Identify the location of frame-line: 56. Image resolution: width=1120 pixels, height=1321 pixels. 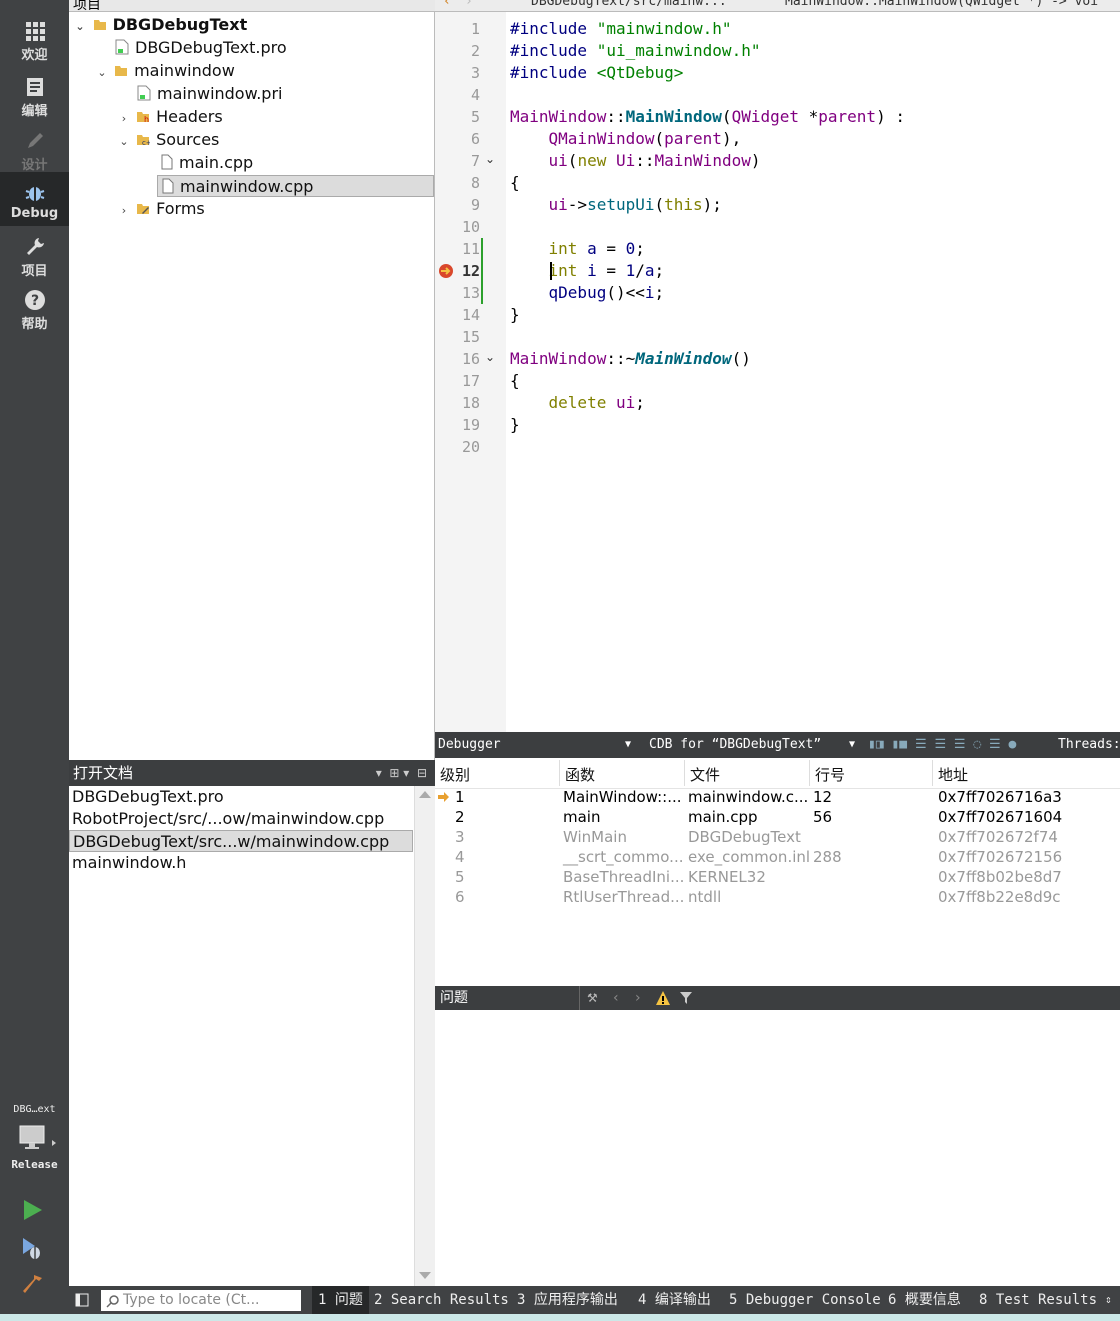
(822, 817).